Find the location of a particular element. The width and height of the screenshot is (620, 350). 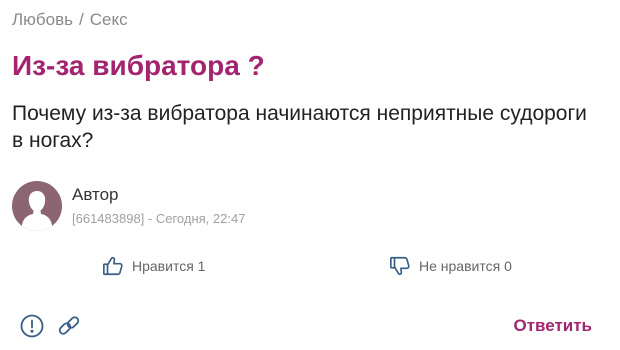

dislike-count-label: Не нравится 0 is located at coordinates (465, 266).